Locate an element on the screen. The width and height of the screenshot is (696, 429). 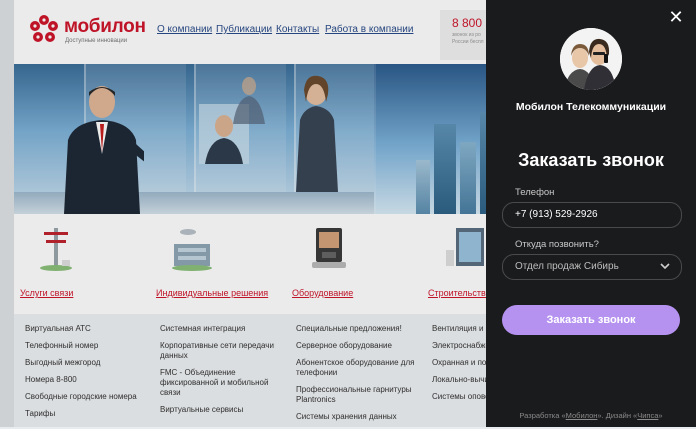
operators-avatar is located at coordinates (591, 59).